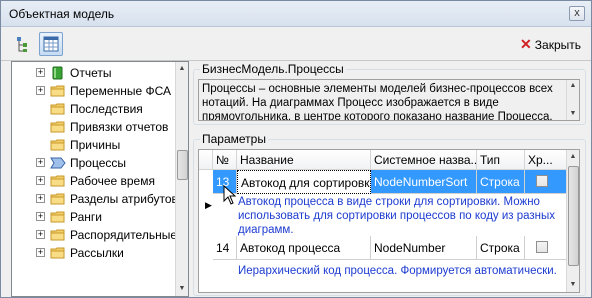 Image resolution: width=592 pixels, height=298 pixels. What do you see at coordinates (542, 247) in the screenshot?
I see `row-14-checkbox` at bounding box center [542, 247].